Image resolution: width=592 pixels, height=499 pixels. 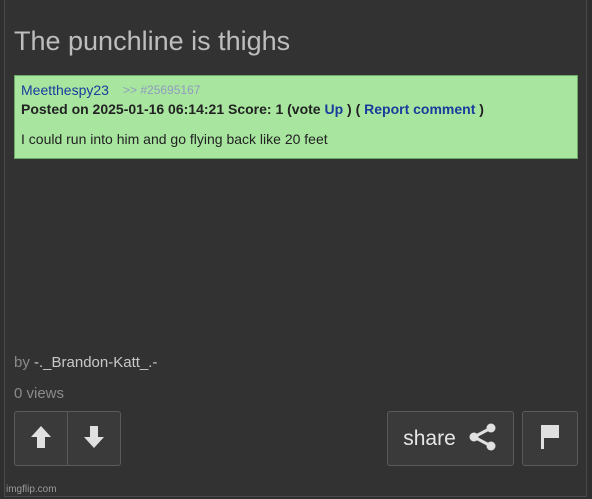 What do you see at coordinates (429, 438) in the screenshot?
I see `share-label: share` at bounding box center [429, 438].